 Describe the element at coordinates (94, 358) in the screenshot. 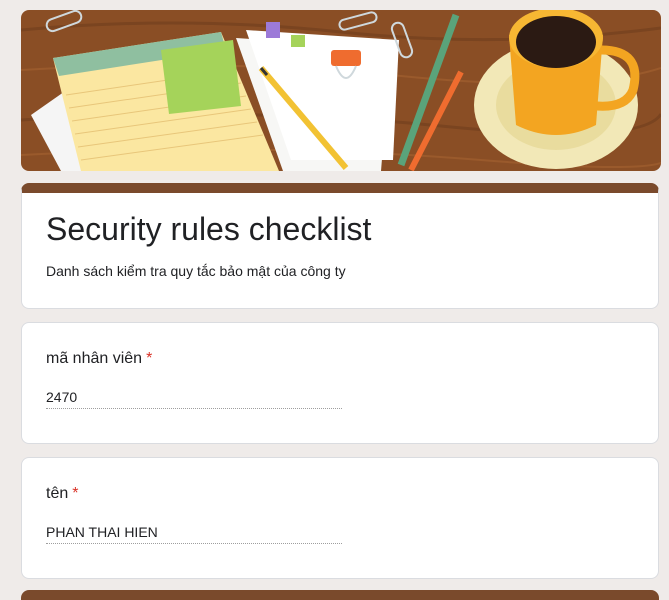

I see `question-title: mã nhân viên` at that location.